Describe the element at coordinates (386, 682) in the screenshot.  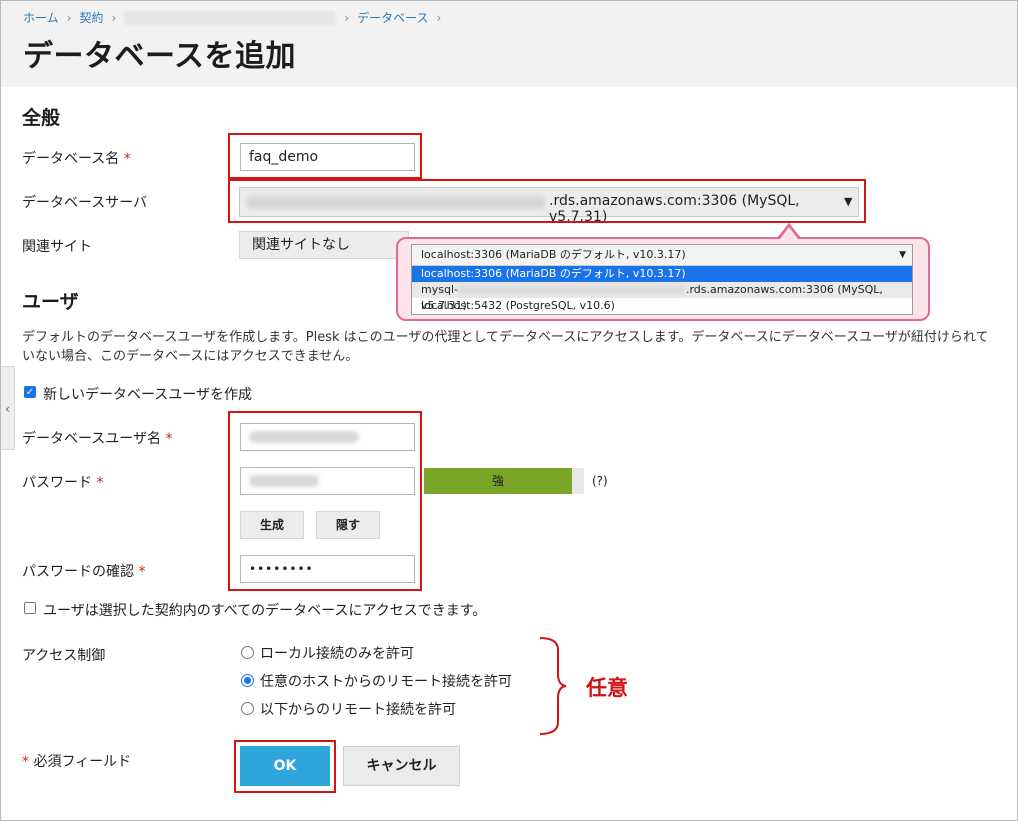
I see `access-option-any-host-label: 任意のホストからのリモート接続を許可` at that location.